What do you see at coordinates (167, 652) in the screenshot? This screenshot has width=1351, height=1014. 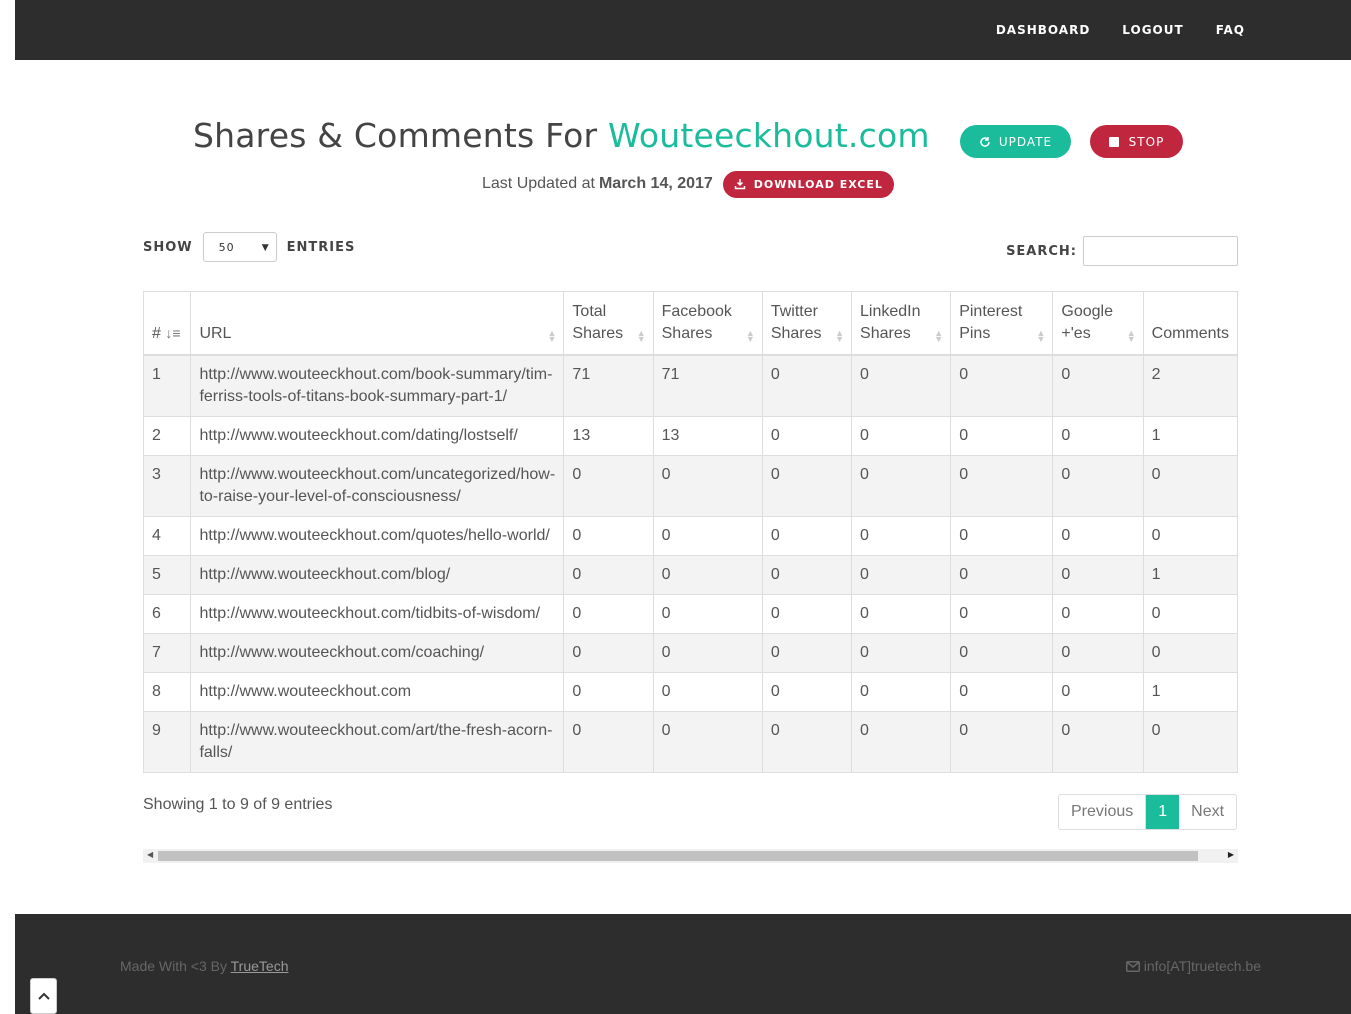 I see `cell-index: 7` at bounding box center [167, 652].